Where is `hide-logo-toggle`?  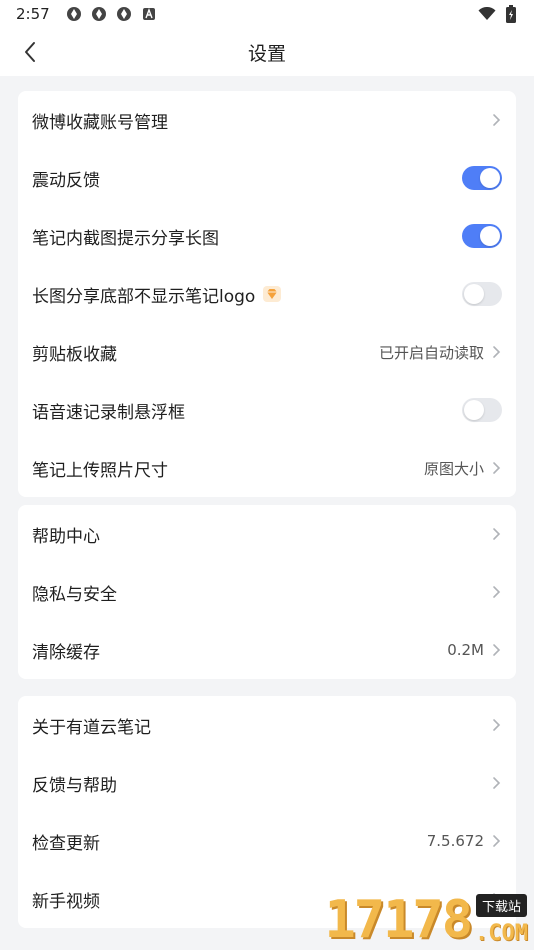
hide-logo-toggle is located at coordinates (482, 294).